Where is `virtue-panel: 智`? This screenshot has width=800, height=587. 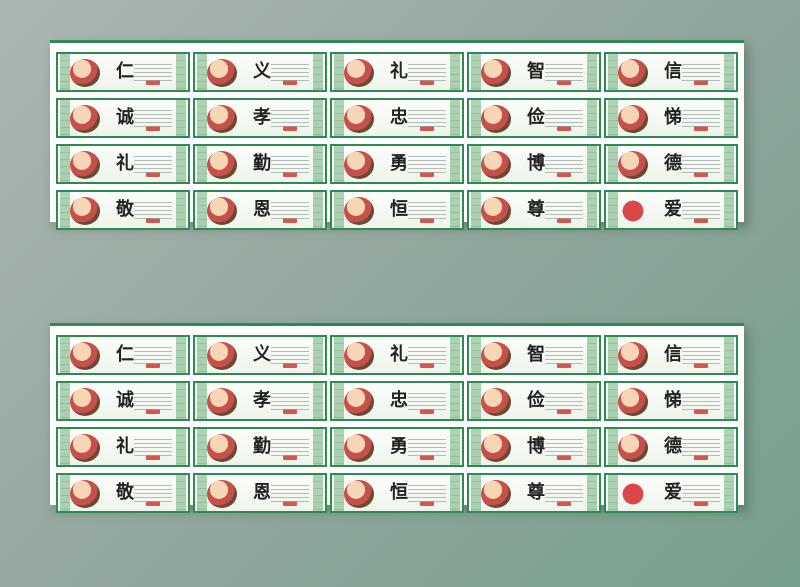
virtue-panel: 智 is located at coordinates (534, 355).